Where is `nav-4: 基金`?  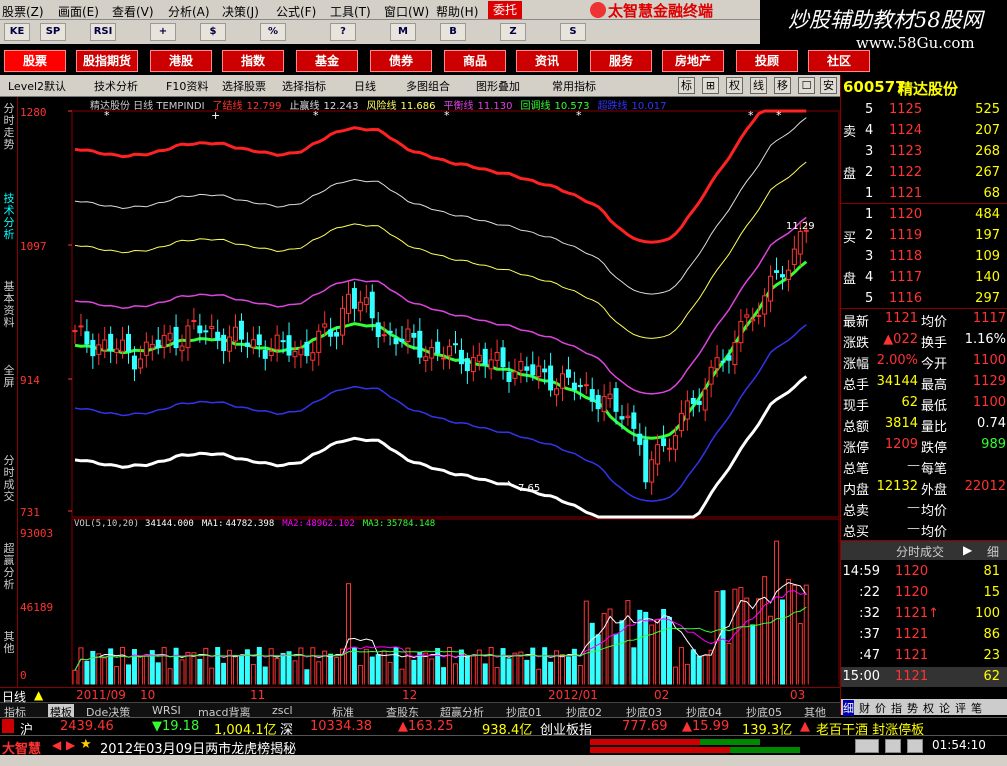
nav-4: 基金 is located at coordinates (327, 61).